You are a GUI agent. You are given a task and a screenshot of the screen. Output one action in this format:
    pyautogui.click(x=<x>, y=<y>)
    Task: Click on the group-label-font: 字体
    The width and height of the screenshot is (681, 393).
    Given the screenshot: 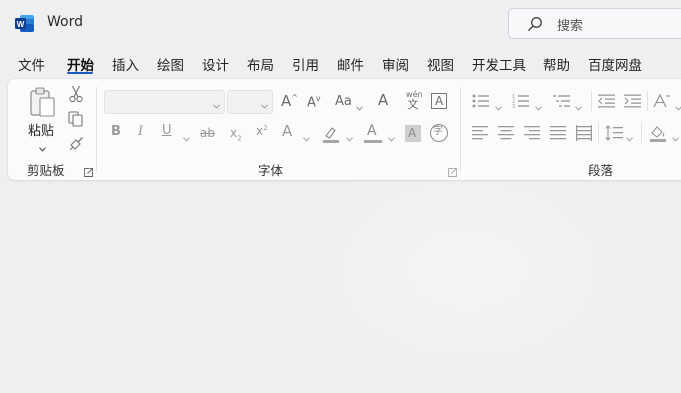 What is the action you would take?
    pyautogui.click(x=271, y=170)
    